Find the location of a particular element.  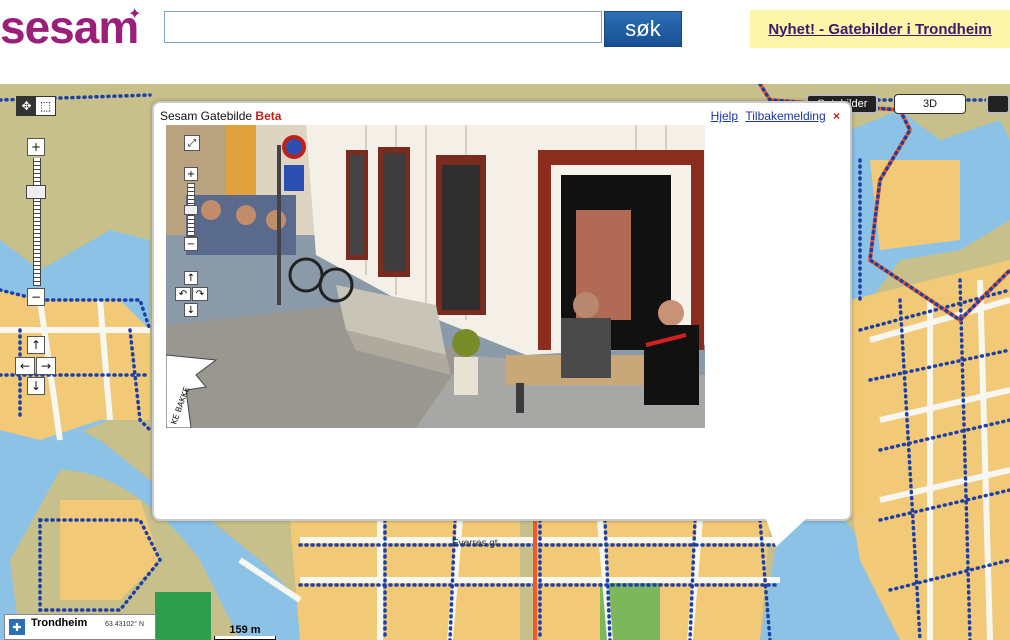

help-link: Hjelp is located at coordinates (724, 116).